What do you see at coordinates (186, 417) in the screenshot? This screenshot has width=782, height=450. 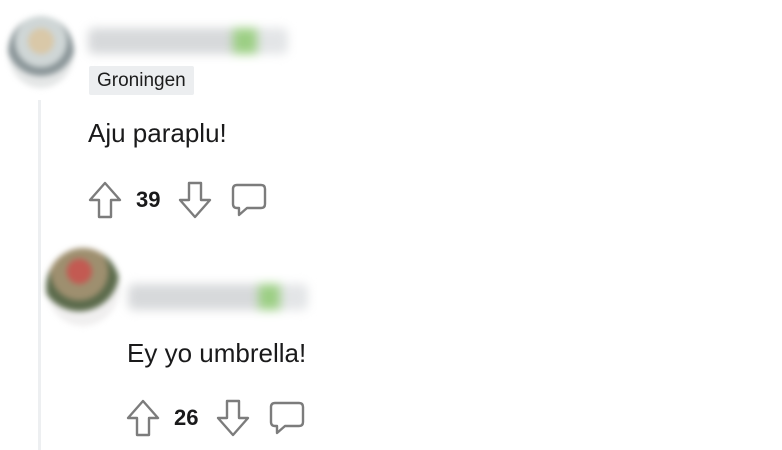 I see `vote-score: 26` at bounding box center [186, 417].